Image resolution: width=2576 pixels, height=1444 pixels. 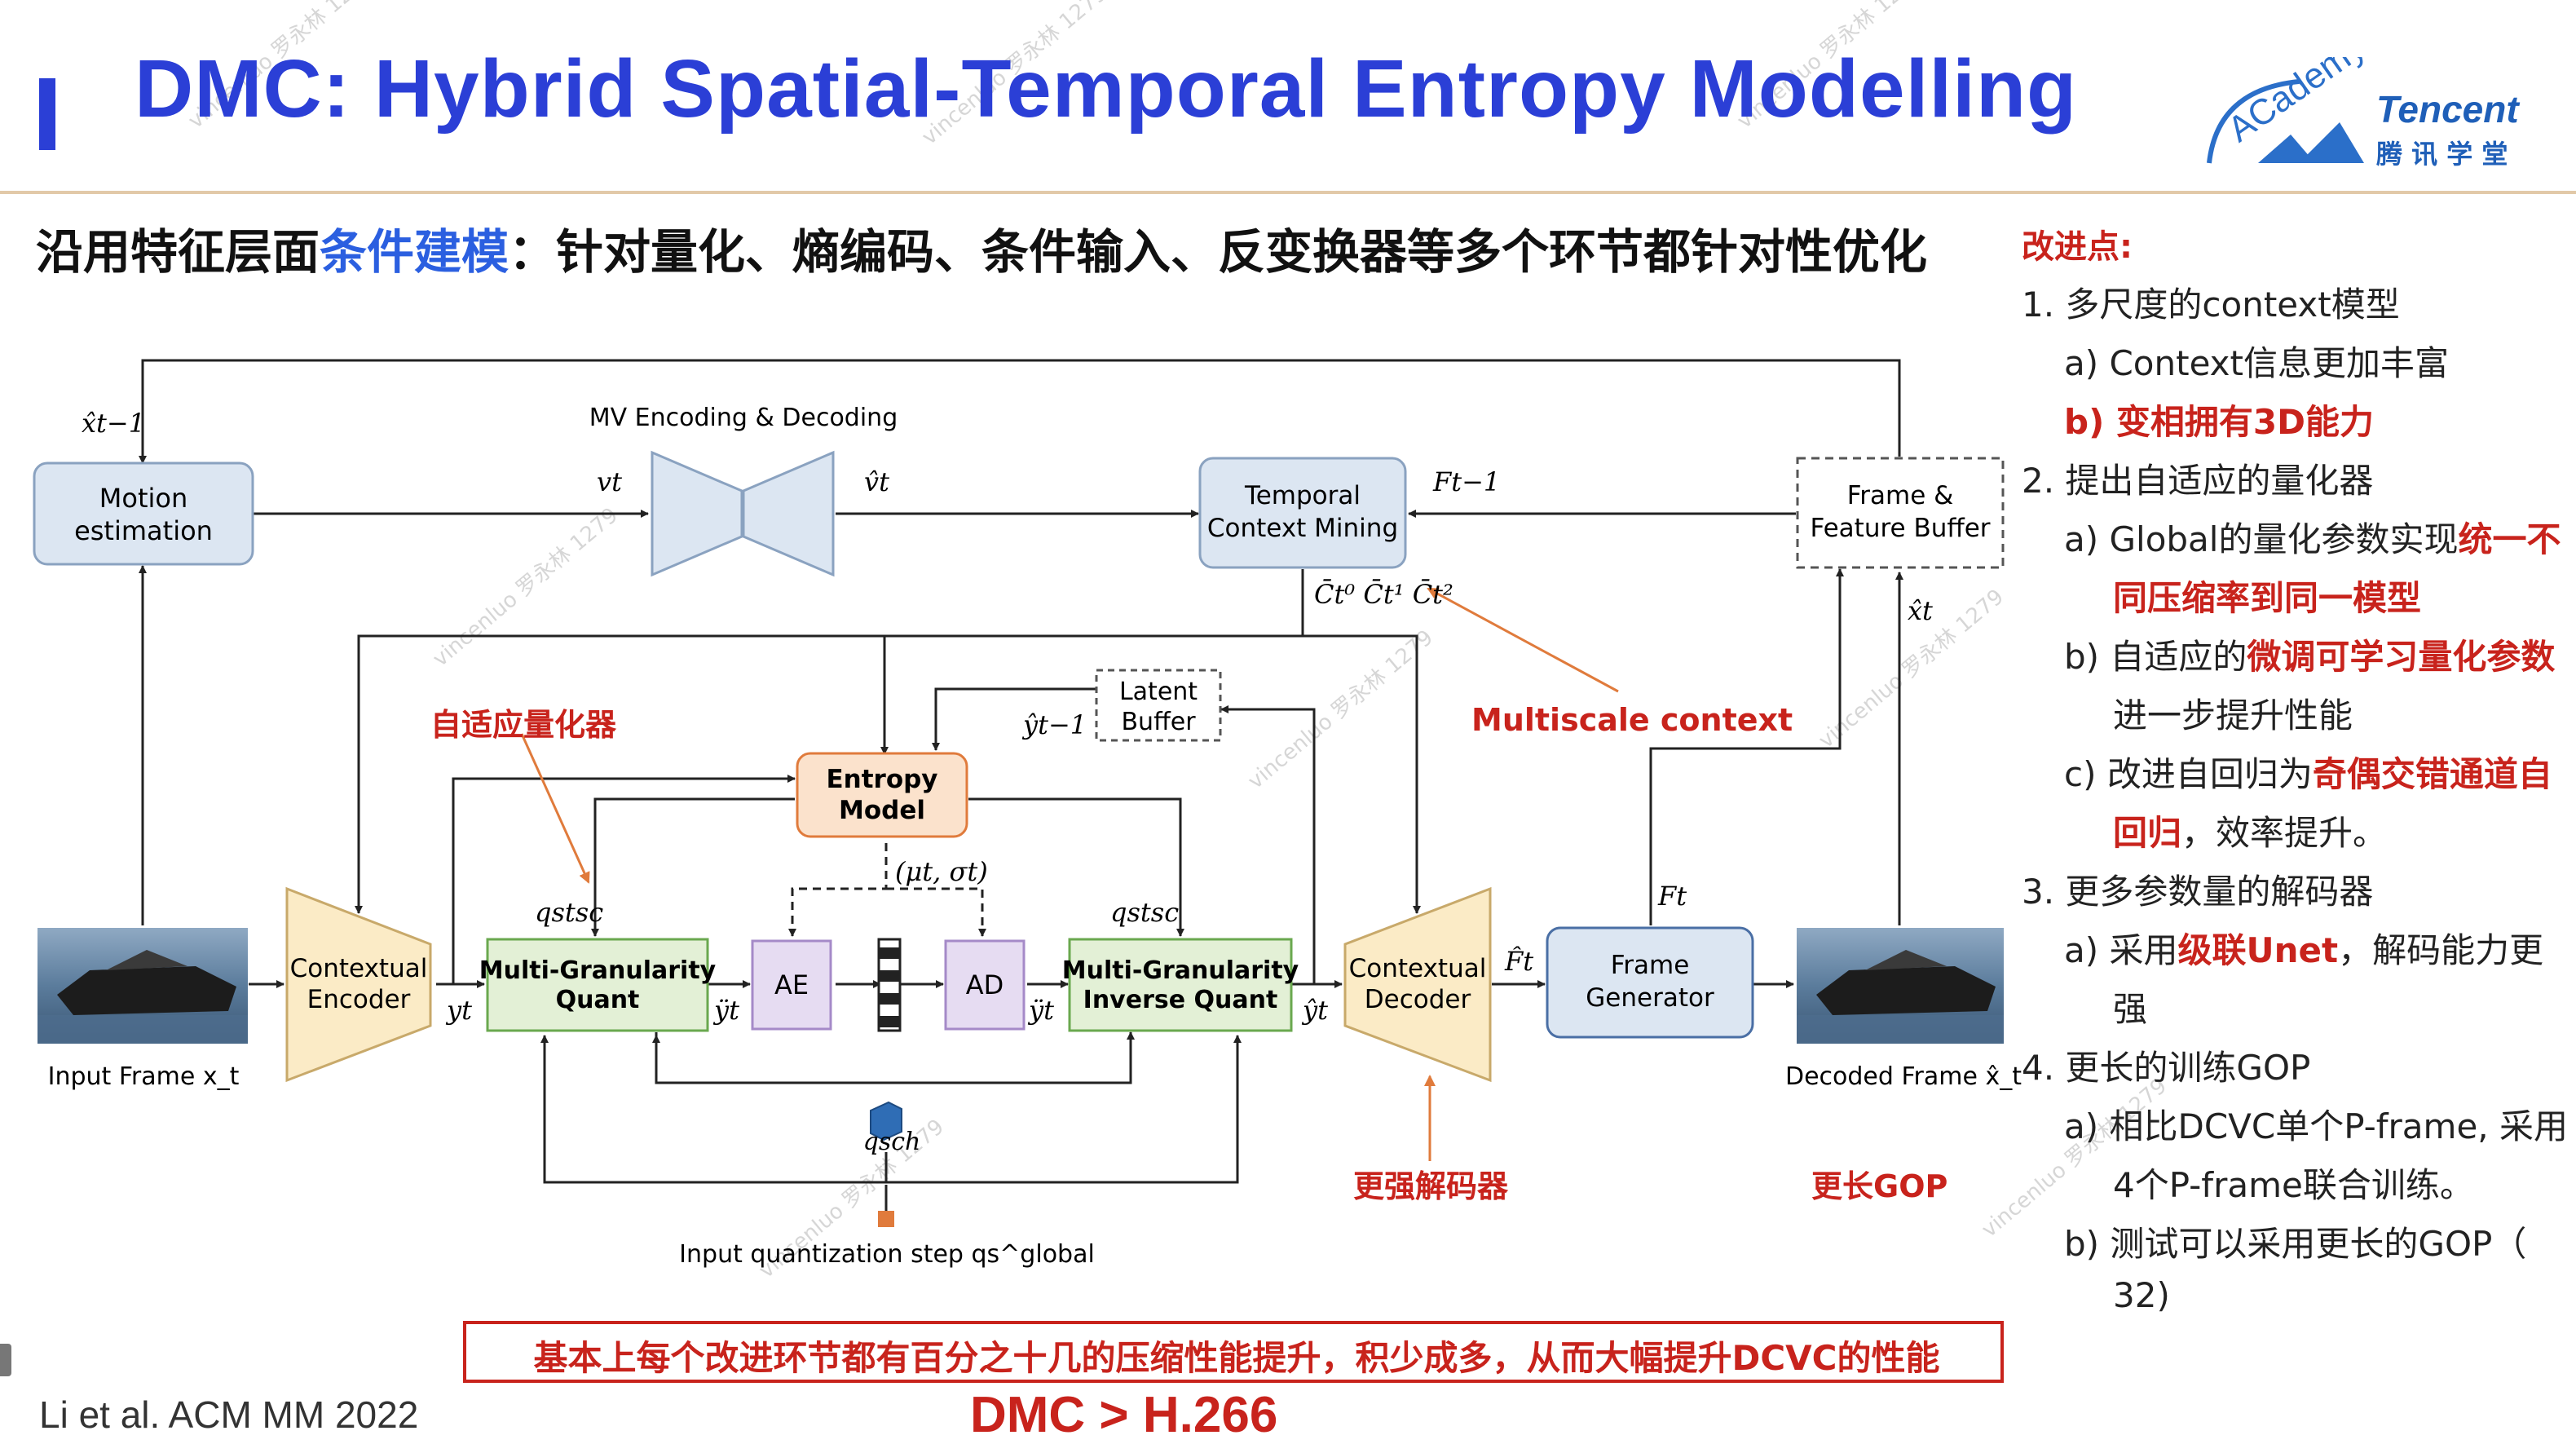 I want to click on input-qstep-label: Input quantization step qs^global, so click(x=887, y=1254).